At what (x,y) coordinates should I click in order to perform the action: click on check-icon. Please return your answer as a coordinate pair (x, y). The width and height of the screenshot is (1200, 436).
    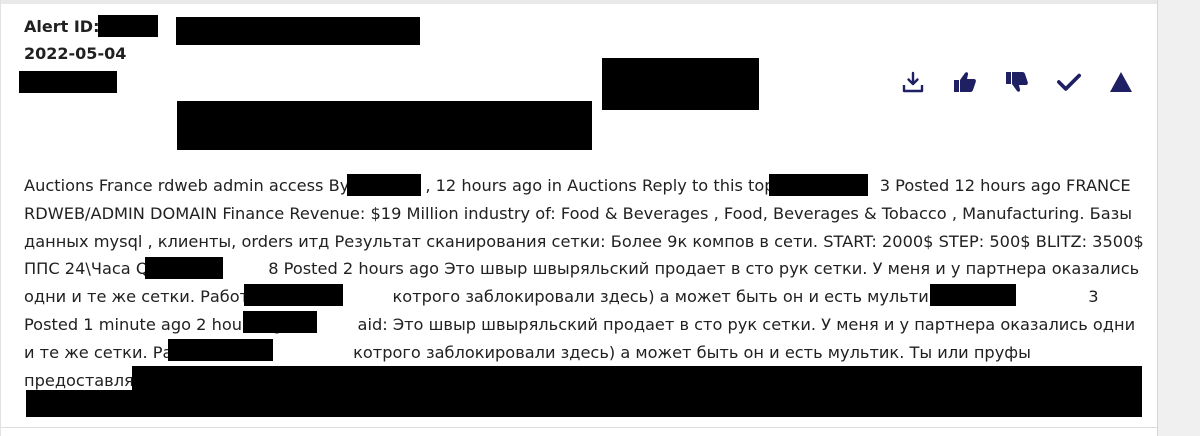
    Looking at the image, I should click on (1069, 82).